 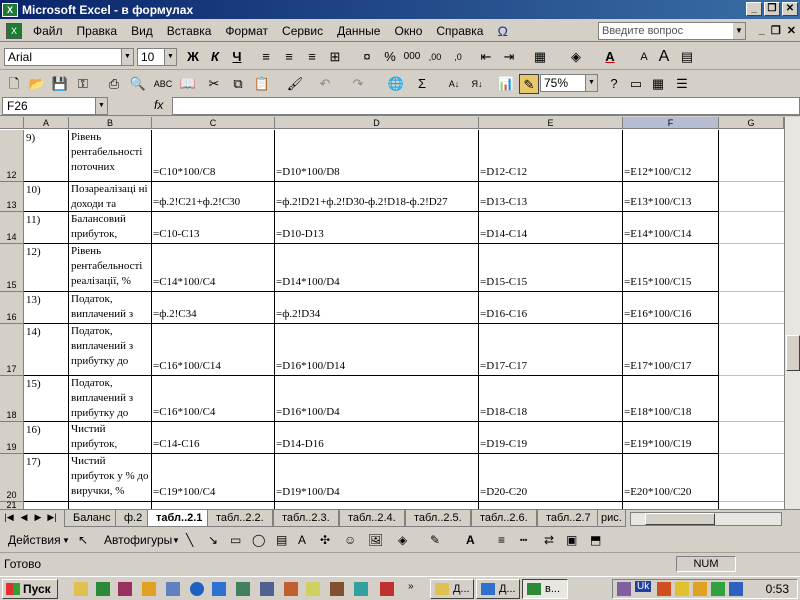 I want to click on quick-launch-tool-icon, so click(x=149, y=589).